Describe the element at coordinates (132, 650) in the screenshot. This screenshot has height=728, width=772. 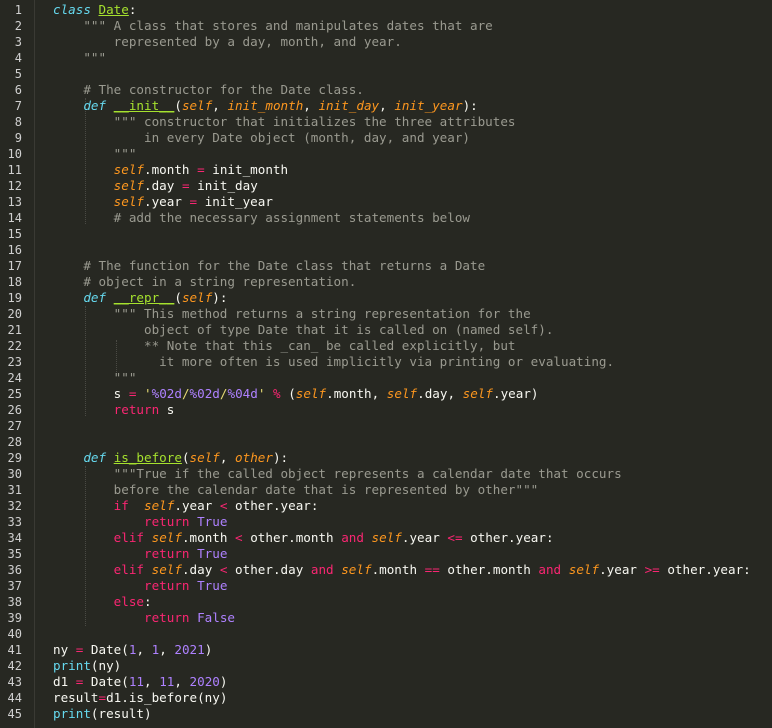
I see `code-line: ny = Date(1, 1, 2021)` at that location.